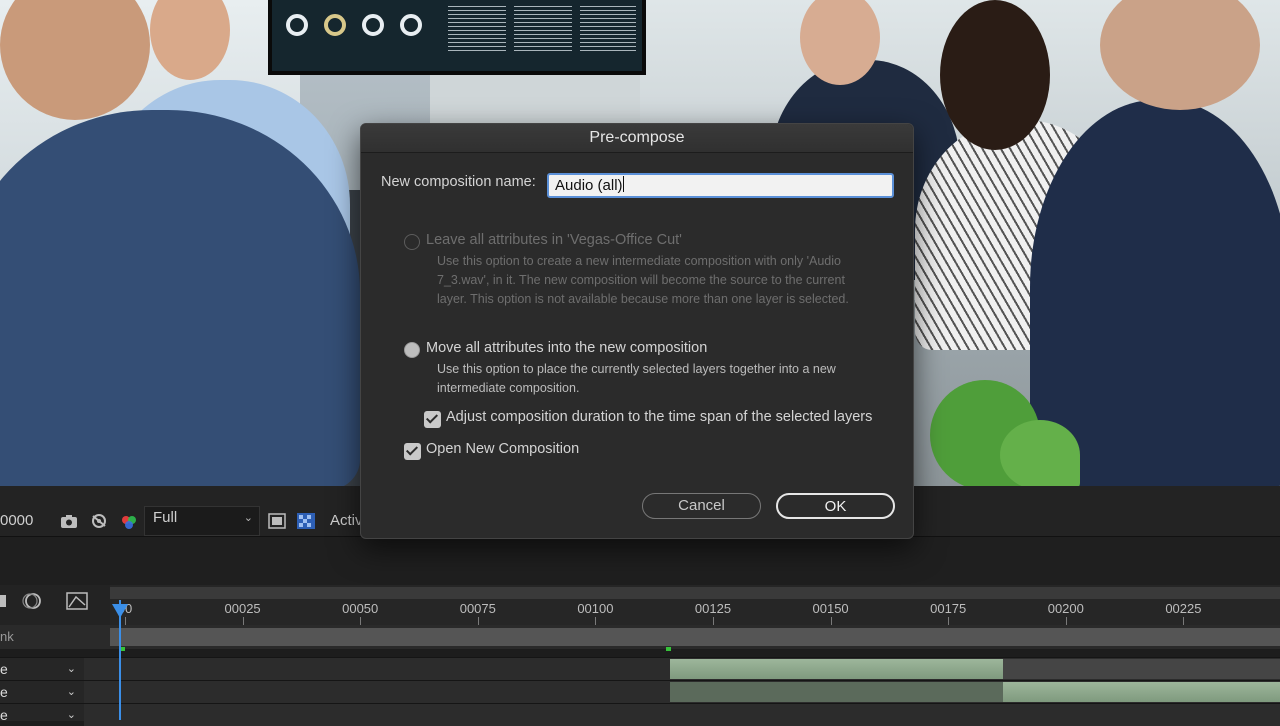  Describe the element at coordinates (948, 608) in the screenshot. I see `ruler-tick-label: 00175` at that location.